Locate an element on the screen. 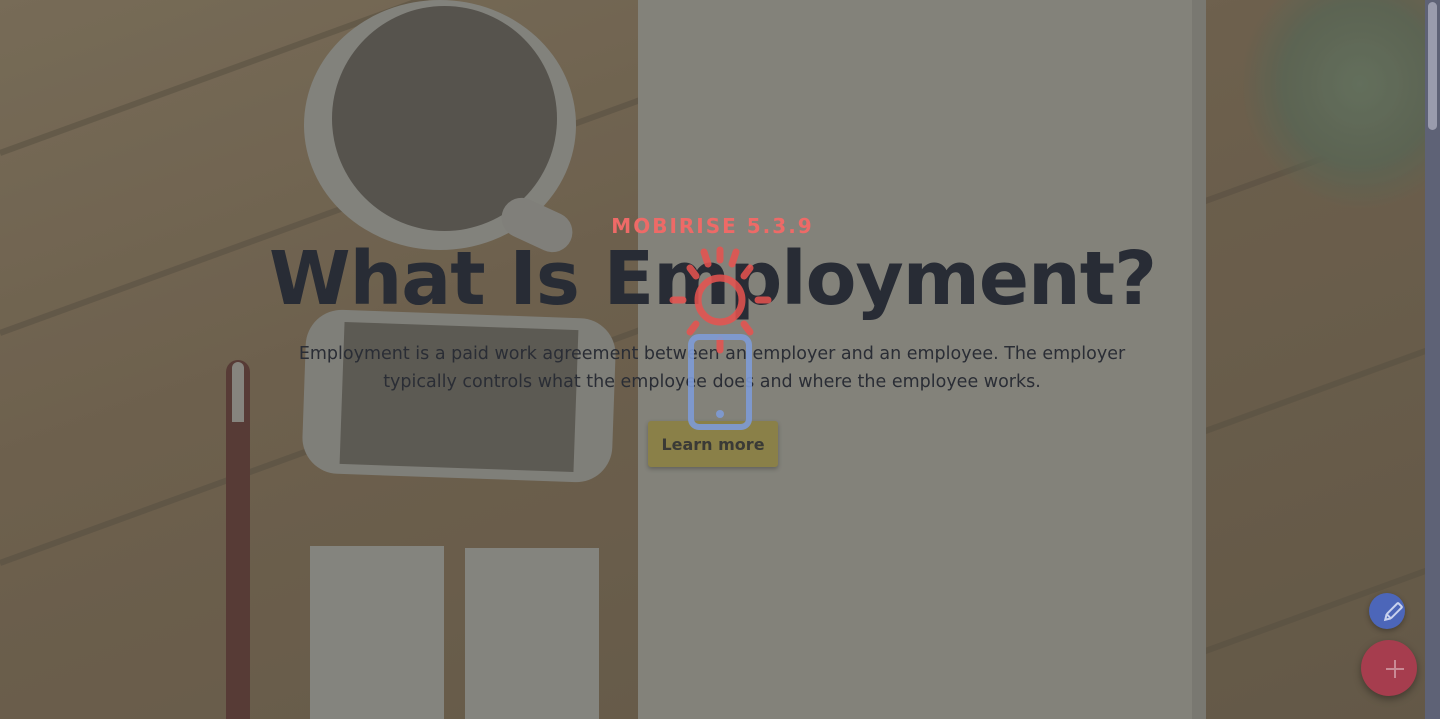 The image size is (1440, 719). sun-phone-loading-icon is located at coordinates (720, 338).